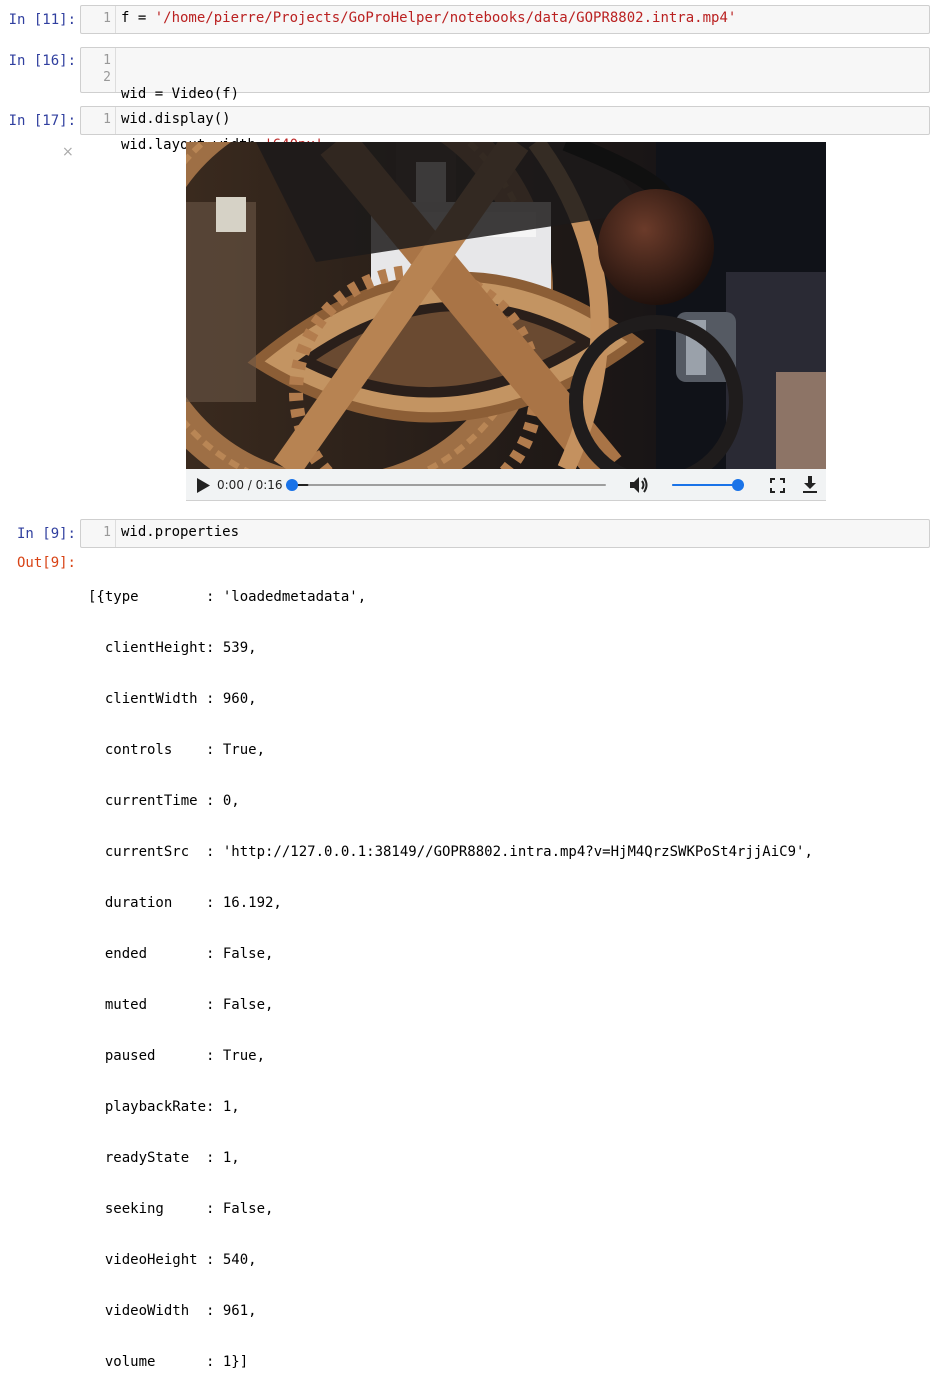 This screenshot has height=1388, width=947. What do you see at coordinates (250, 485) in the screenshot?
I see `time-display: 0:00 / 0:16` at bounding box center [250, 485].